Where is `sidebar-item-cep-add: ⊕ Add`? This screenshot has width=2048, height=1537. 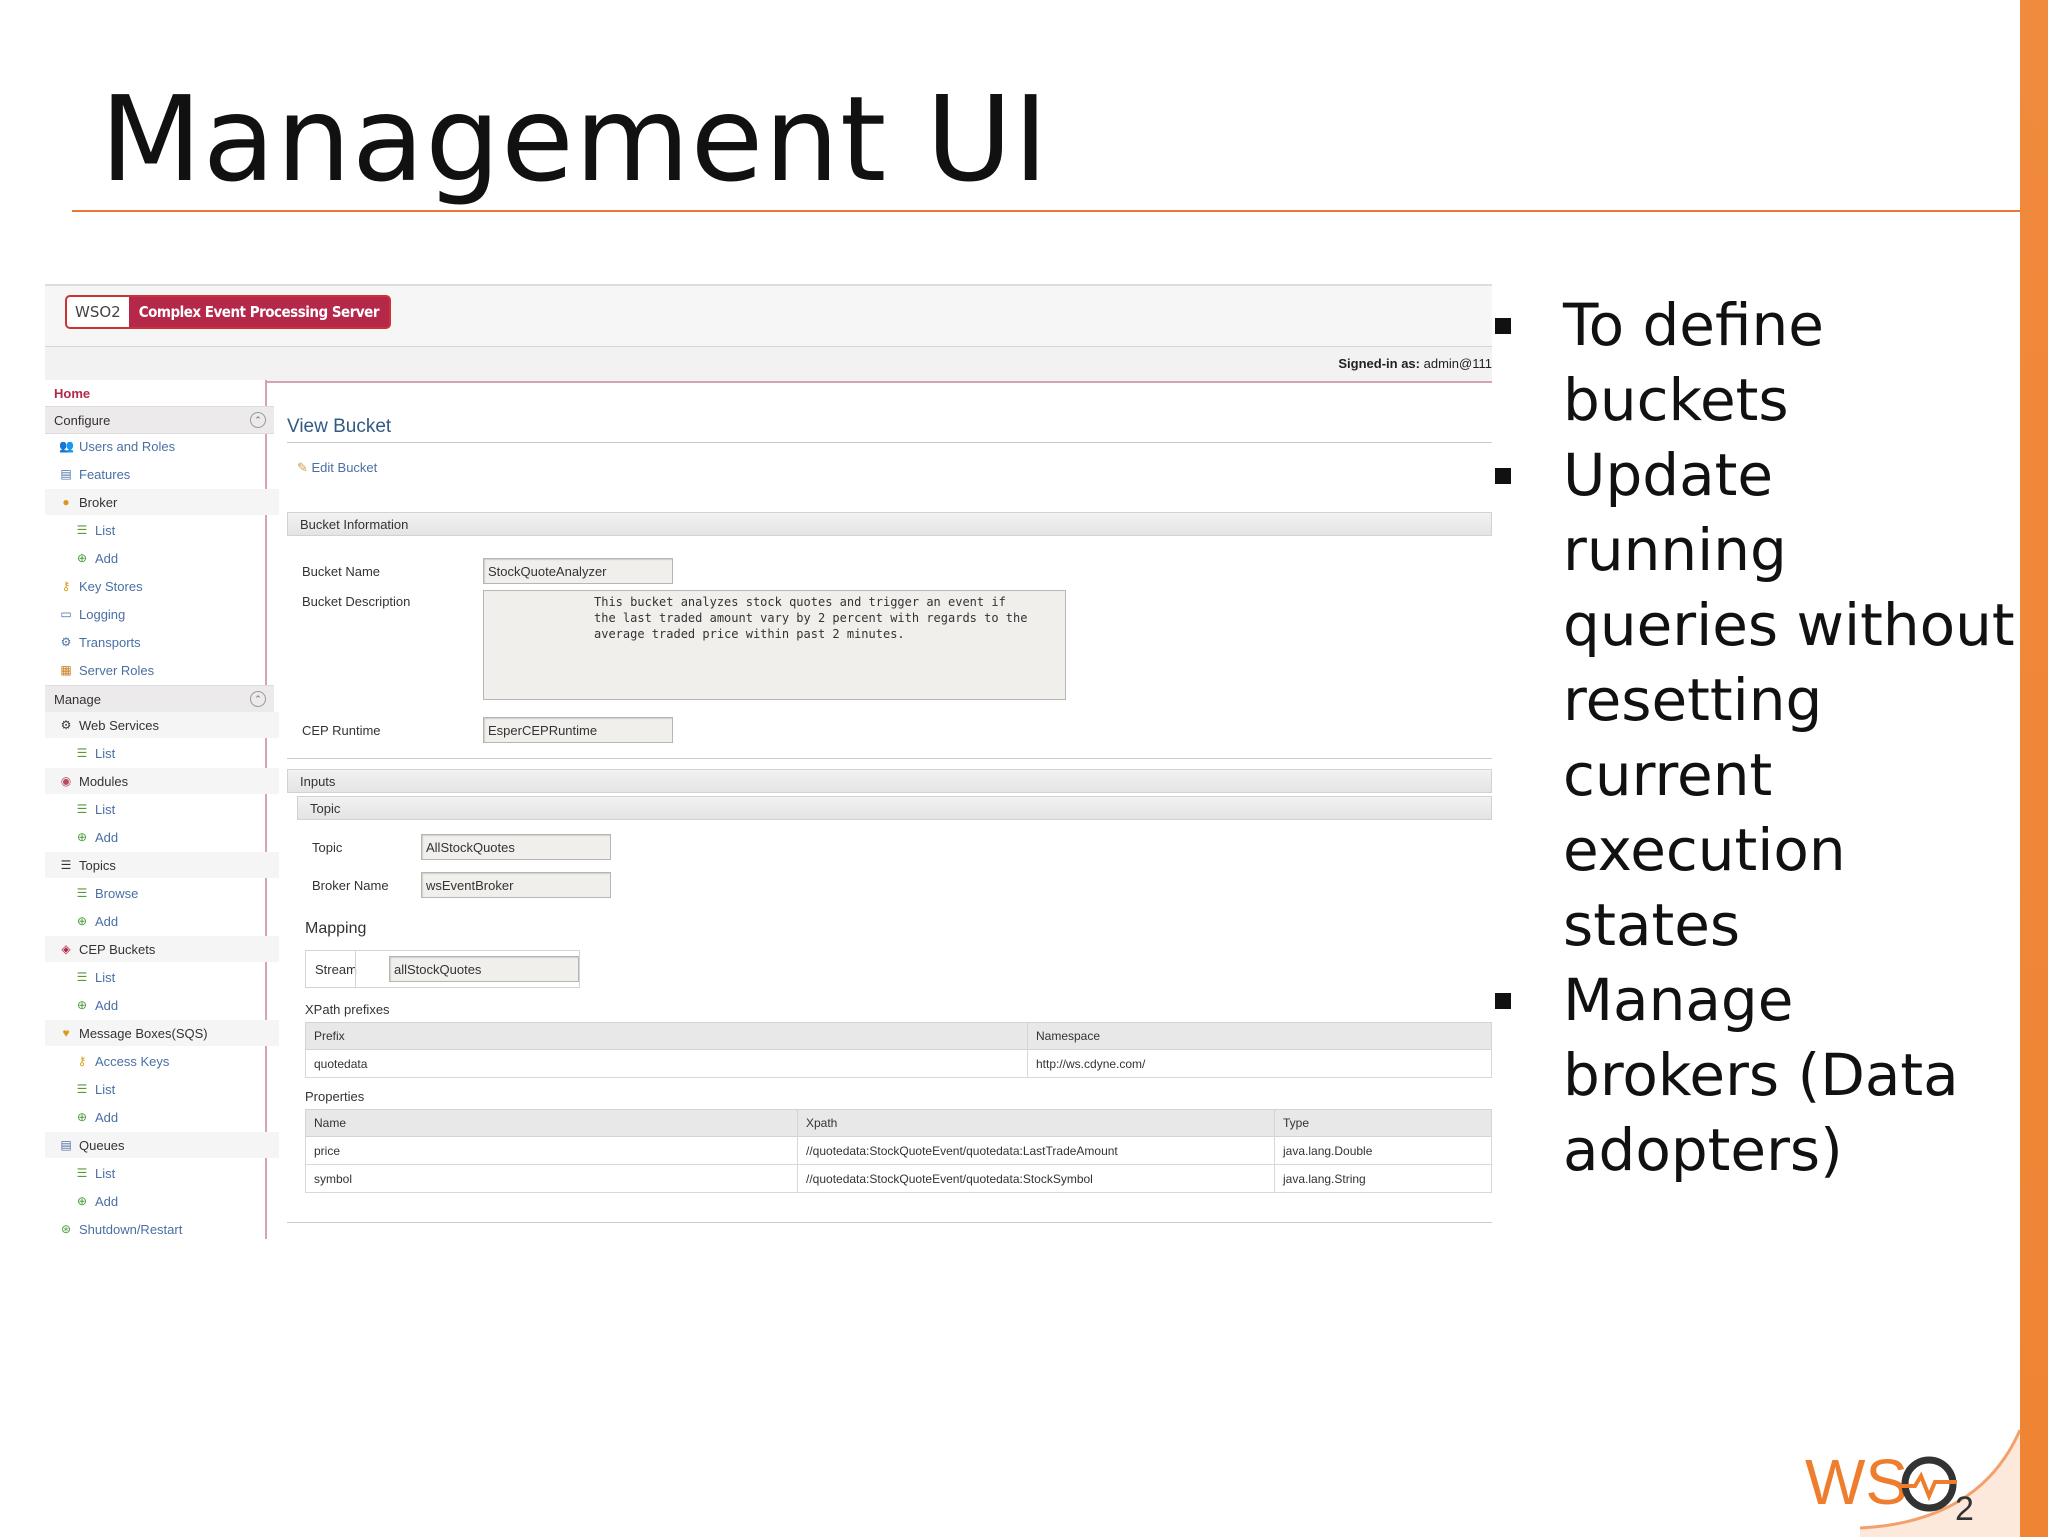
sidebar-item-cep-add: ⊕ Add is located at coordinates (170, 1005).